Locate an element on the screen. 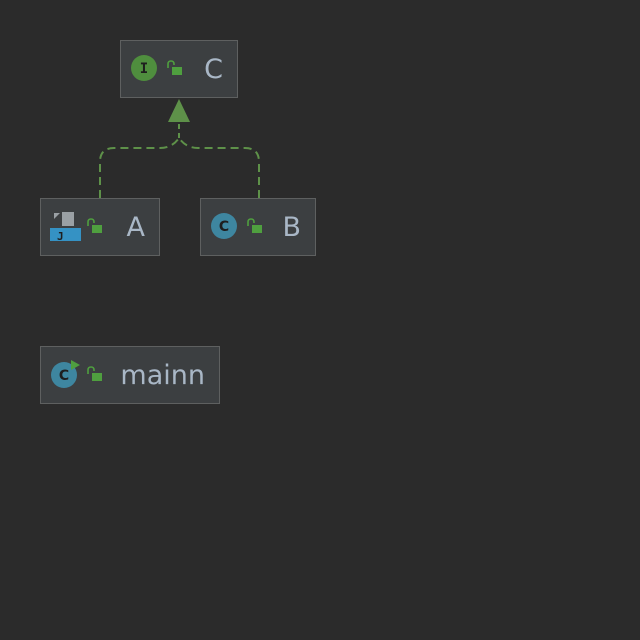 The width and height of the screenshot is (640, 640). java-file-icon: J is located at coordinates (65, 227).